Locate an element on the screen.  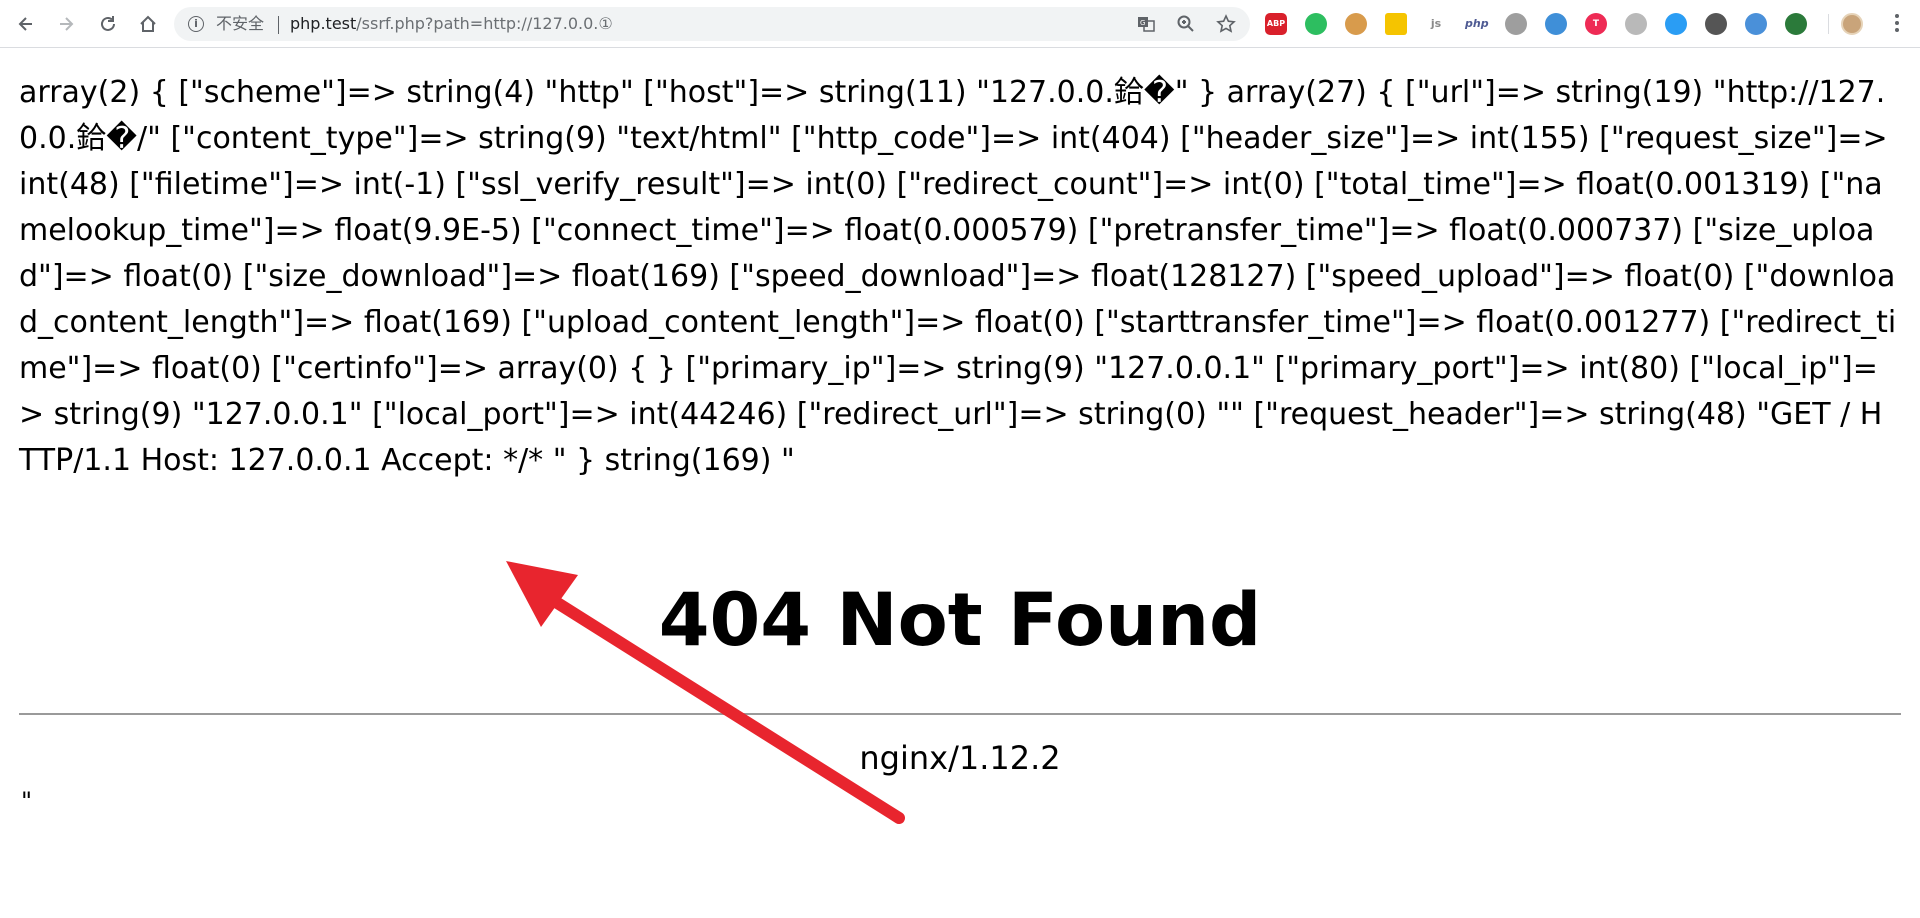
evernote-extension-icon is located at coordinates (1316, 24).